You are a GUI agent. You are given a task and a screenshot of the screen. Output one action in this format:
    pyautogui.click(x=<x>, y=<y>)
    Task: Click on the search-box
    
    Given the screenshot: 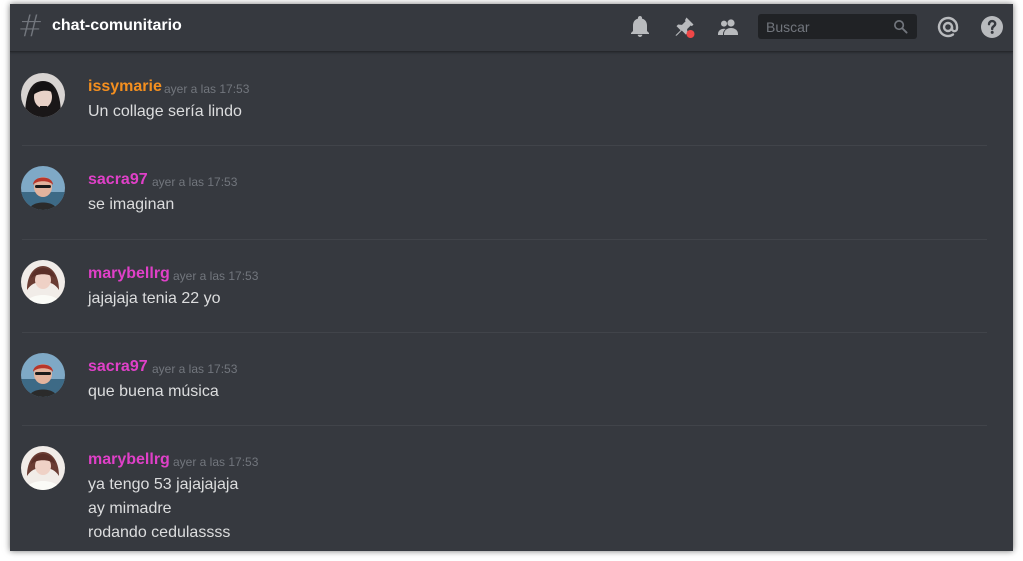 What is the action you would take?
    pyautogui.click(x=837, y=26)
    